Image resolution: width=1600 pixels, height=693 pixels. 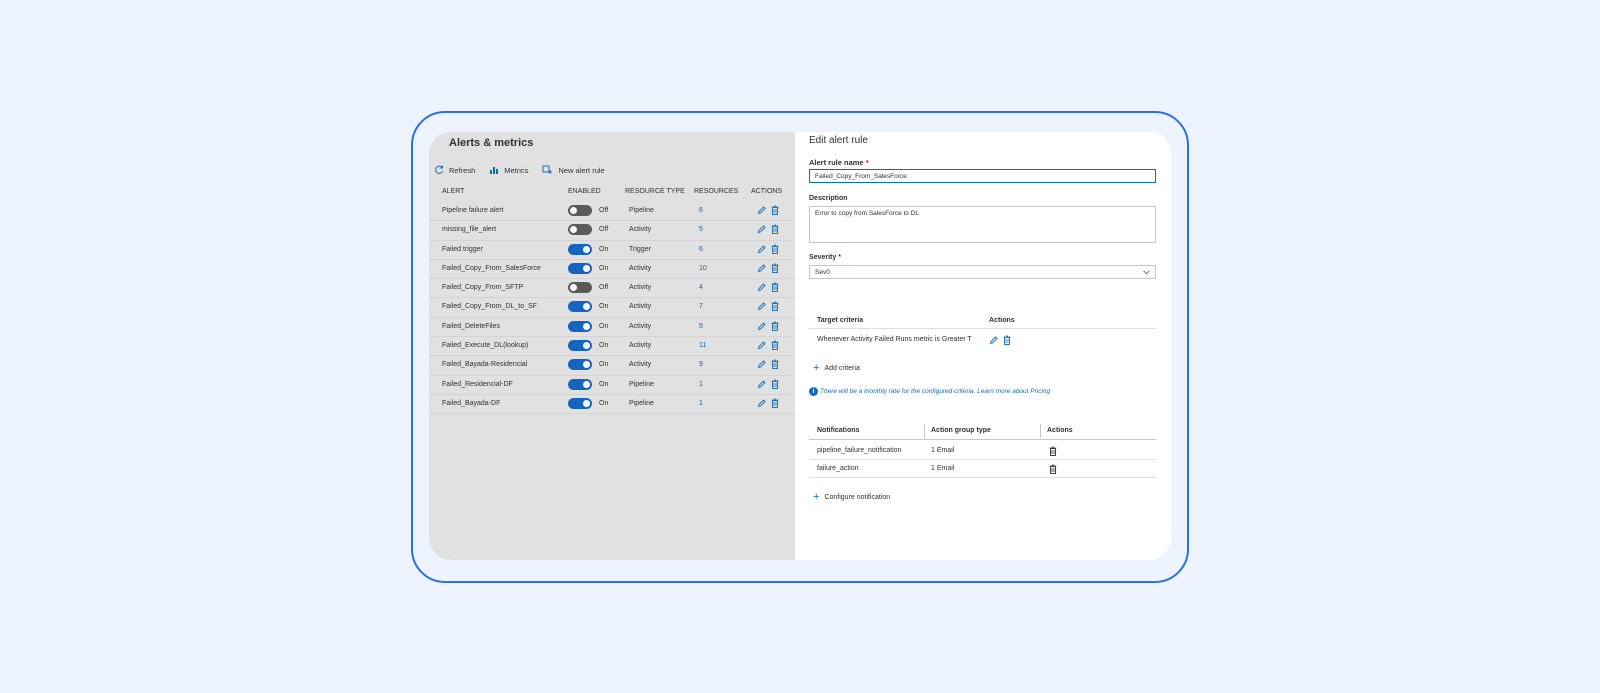 I want to click on resources-link: 7, so click(x=701, y=306).